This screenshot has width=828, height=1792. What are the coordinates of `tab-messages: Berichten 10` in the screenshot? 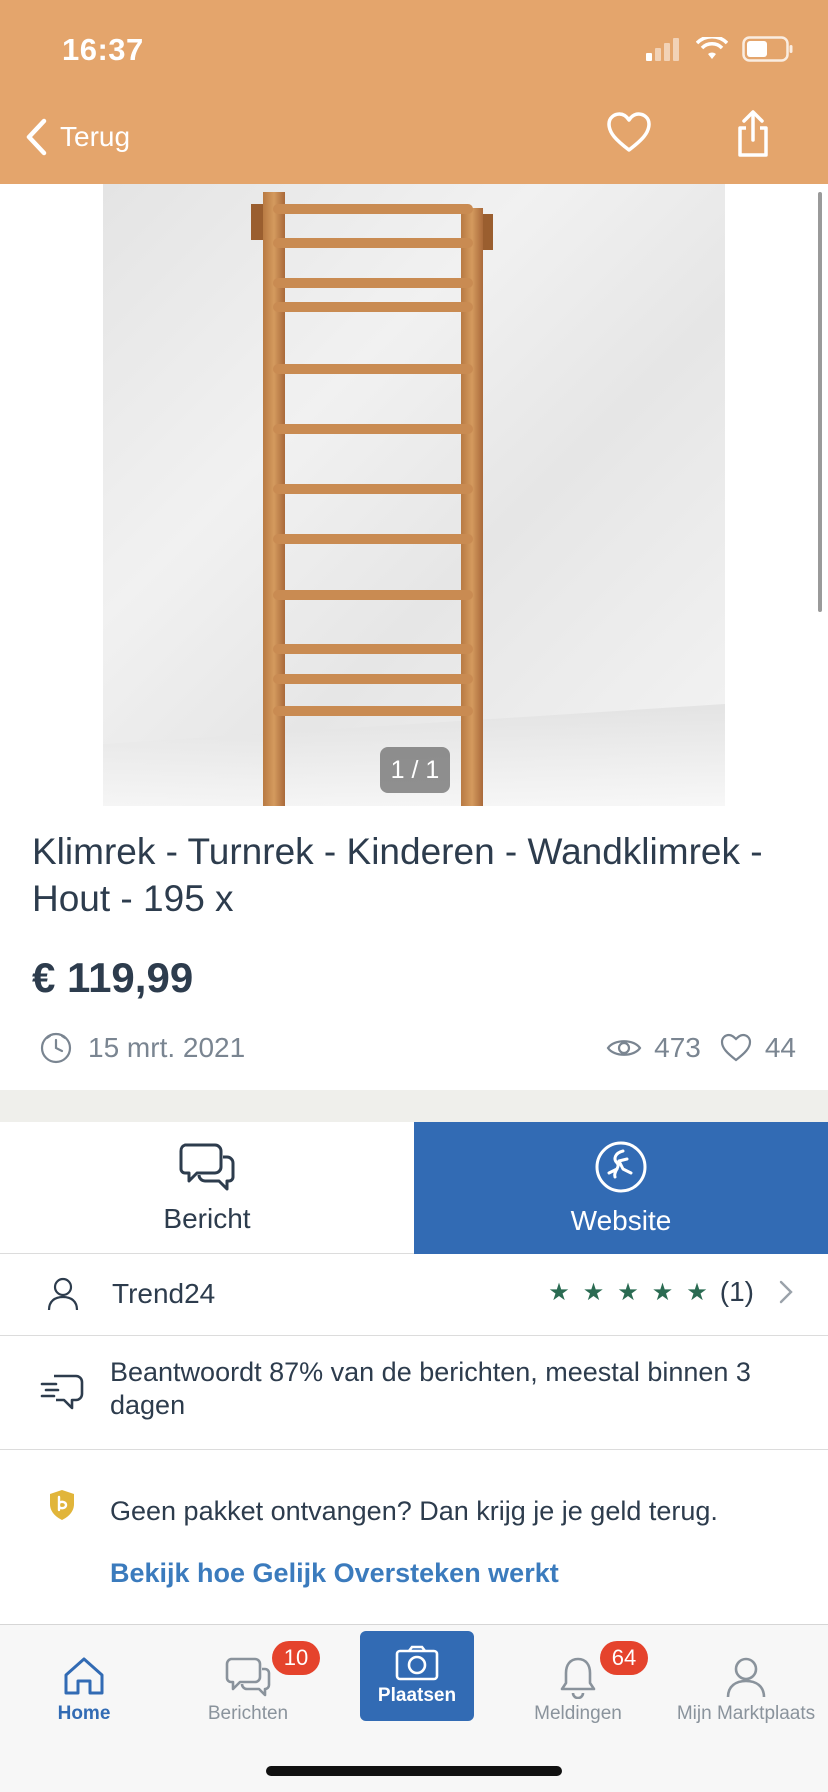 It's located at (248, 1680).